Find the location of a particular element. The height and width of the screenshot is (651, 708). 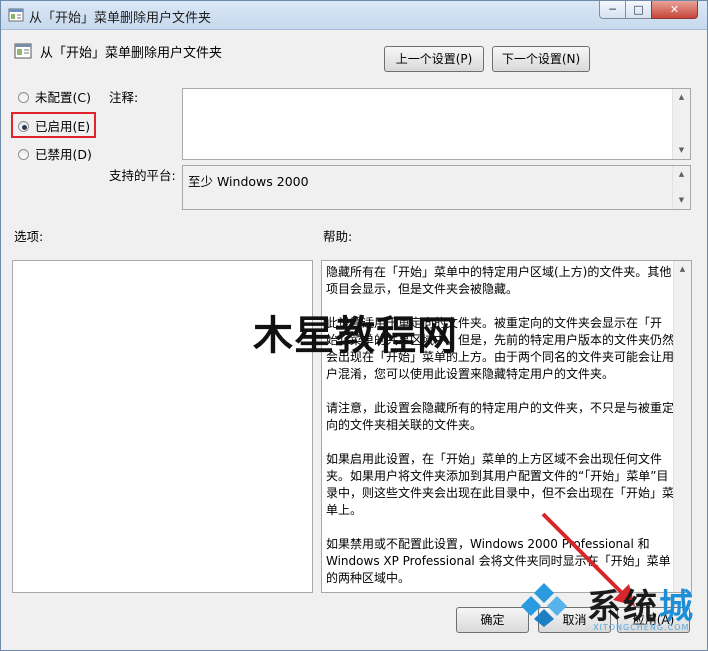

comment-textarea: ▲ ▼ is located at coordinates (436, 124).